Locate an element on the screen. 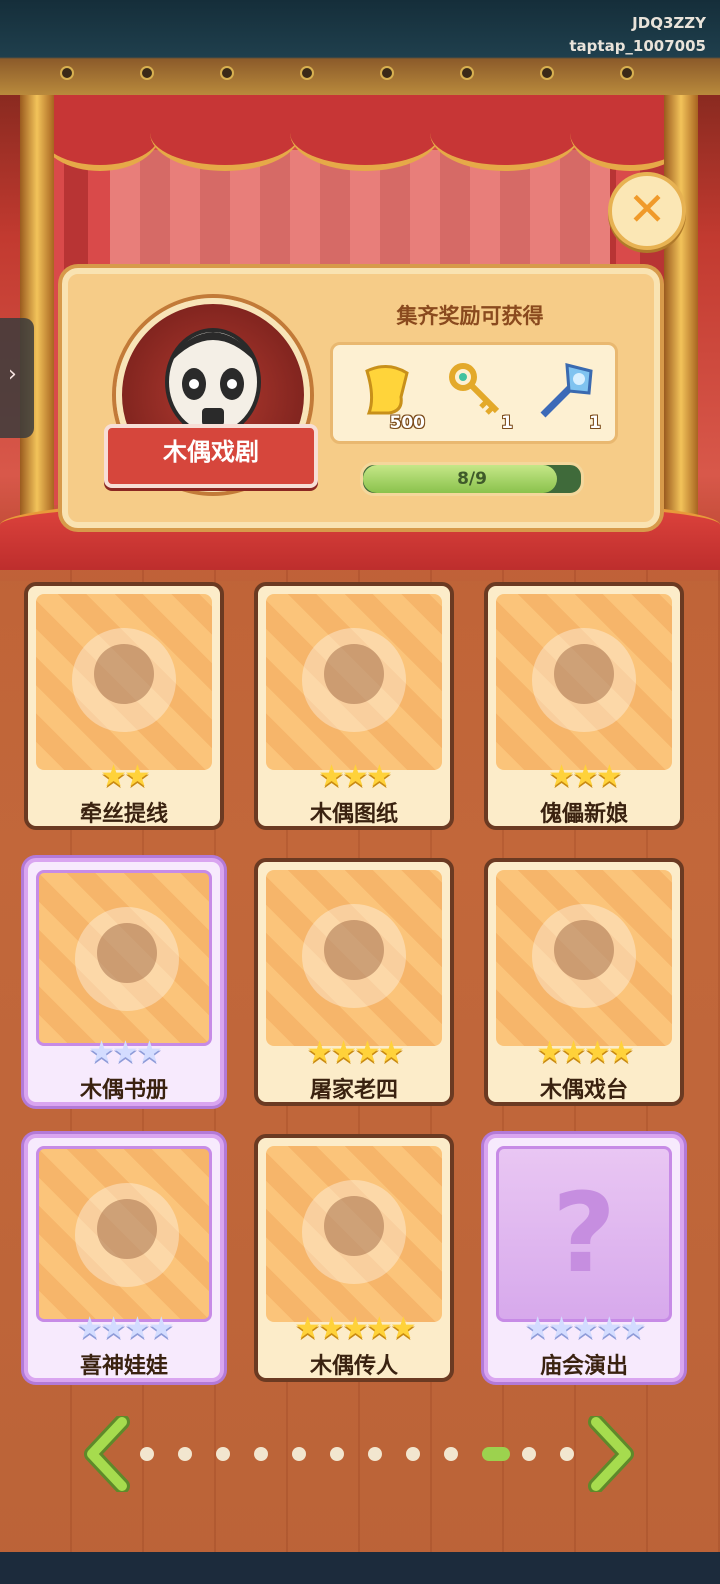 This screenshot has width=720, height=1584. prev-page-button is located at coordinates (107, 1454).